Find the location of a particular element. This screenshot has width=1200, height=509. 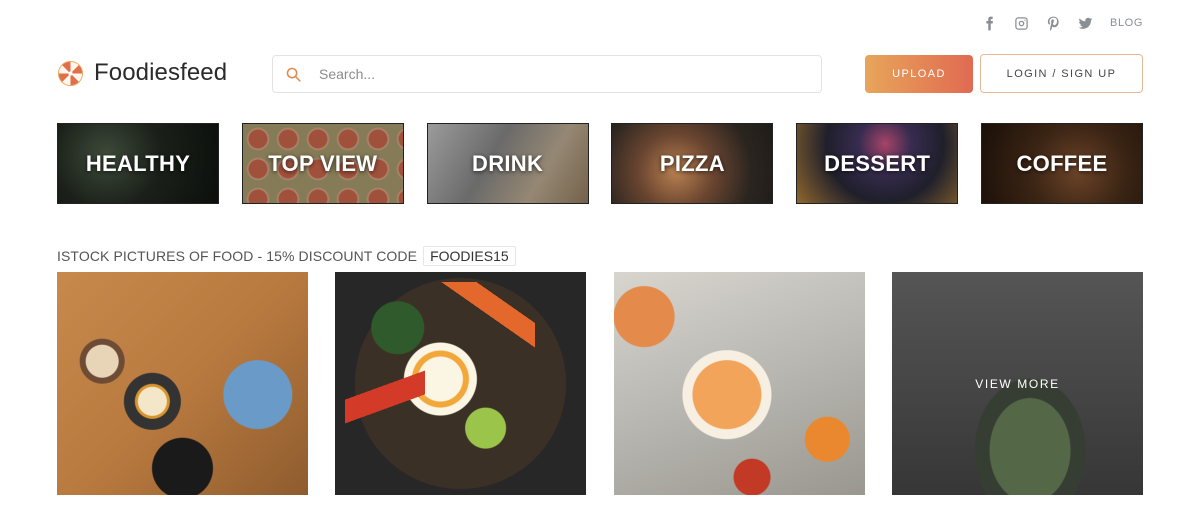

search-bar is located at coordinates (547, 74).